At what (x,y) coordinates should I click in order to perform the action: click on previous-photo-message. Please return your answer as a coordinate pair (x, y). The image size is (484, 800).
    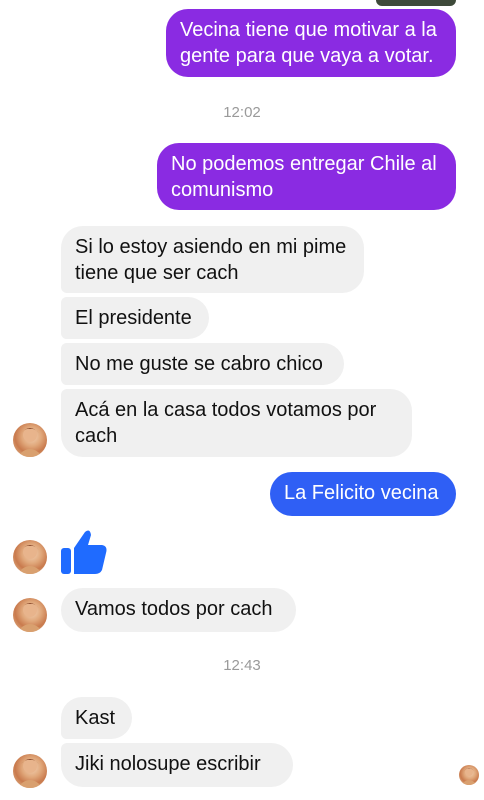
    Looking at the image, I should click on (416, 3).